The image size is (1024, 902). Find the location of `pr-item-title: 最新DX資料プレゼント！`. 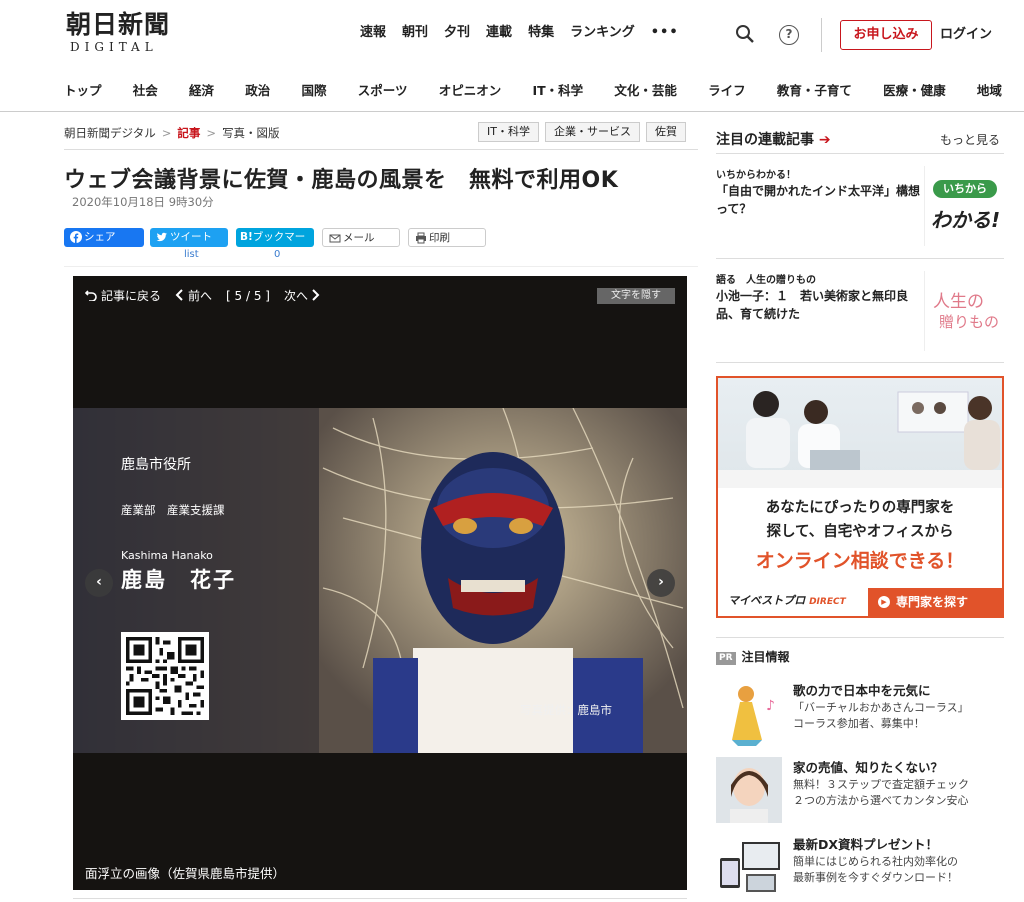

pr-item-title: 最新DX資料プレゼント！ is located at coordinates (866, 844).